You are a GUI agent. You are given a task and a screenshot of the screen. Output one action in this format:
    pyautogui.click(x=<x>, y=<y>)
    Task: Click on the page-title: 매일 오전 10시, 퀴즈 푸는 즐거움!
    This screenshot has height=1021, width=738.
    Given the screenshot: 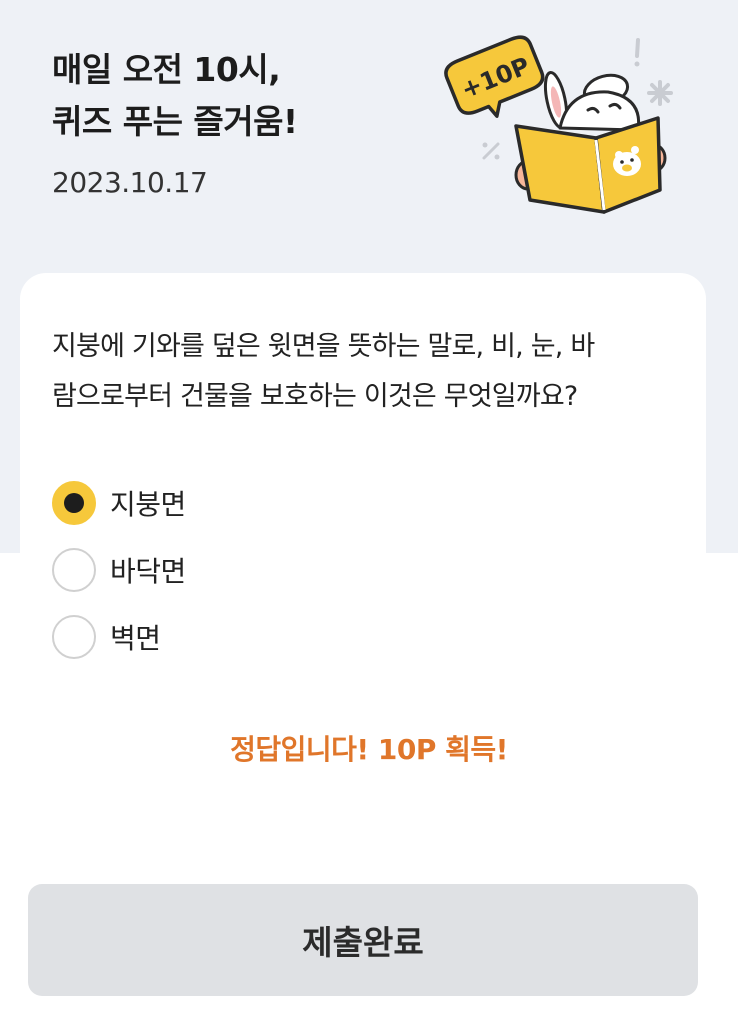 What is the action you would take?
    pyautogui.click(x=175, y=96)
    